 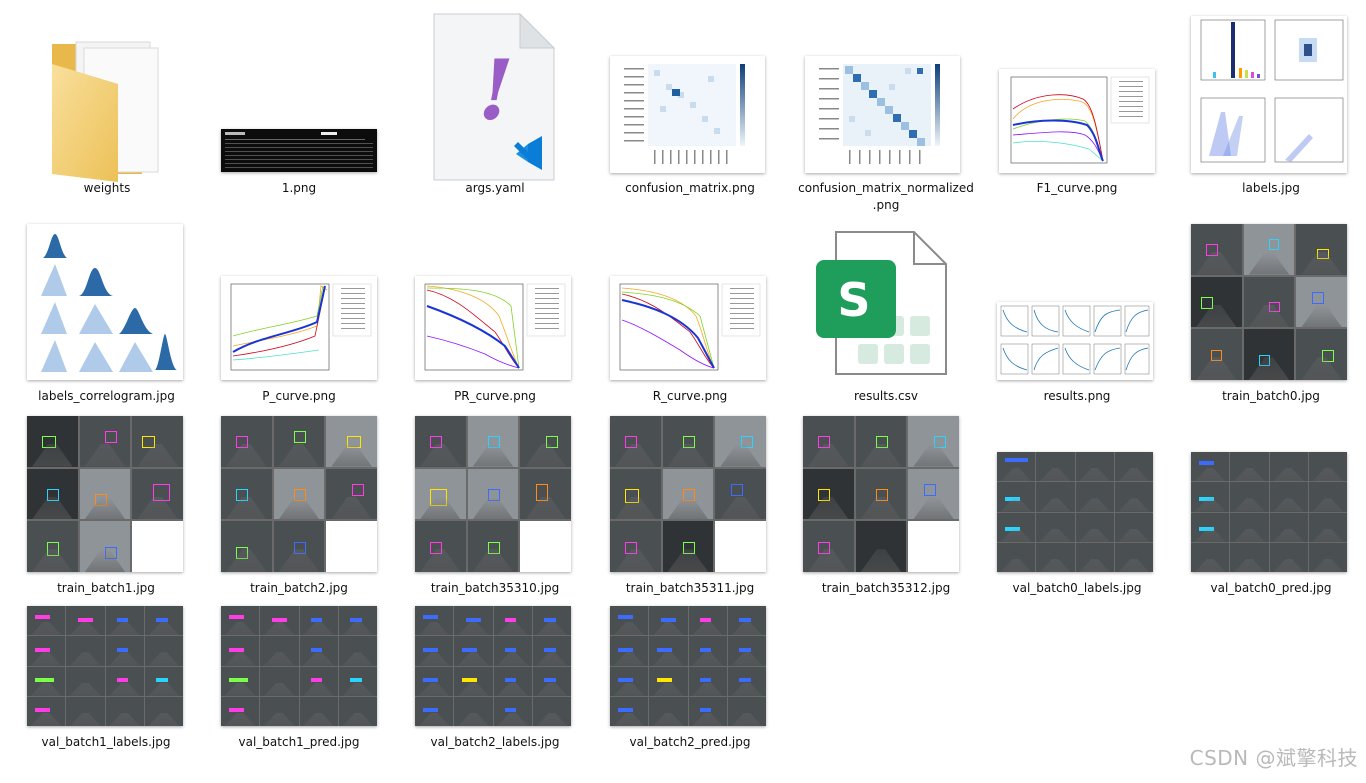 I want to click on file-args-yaml: ! args.yaml, so click(x=495, y=113).